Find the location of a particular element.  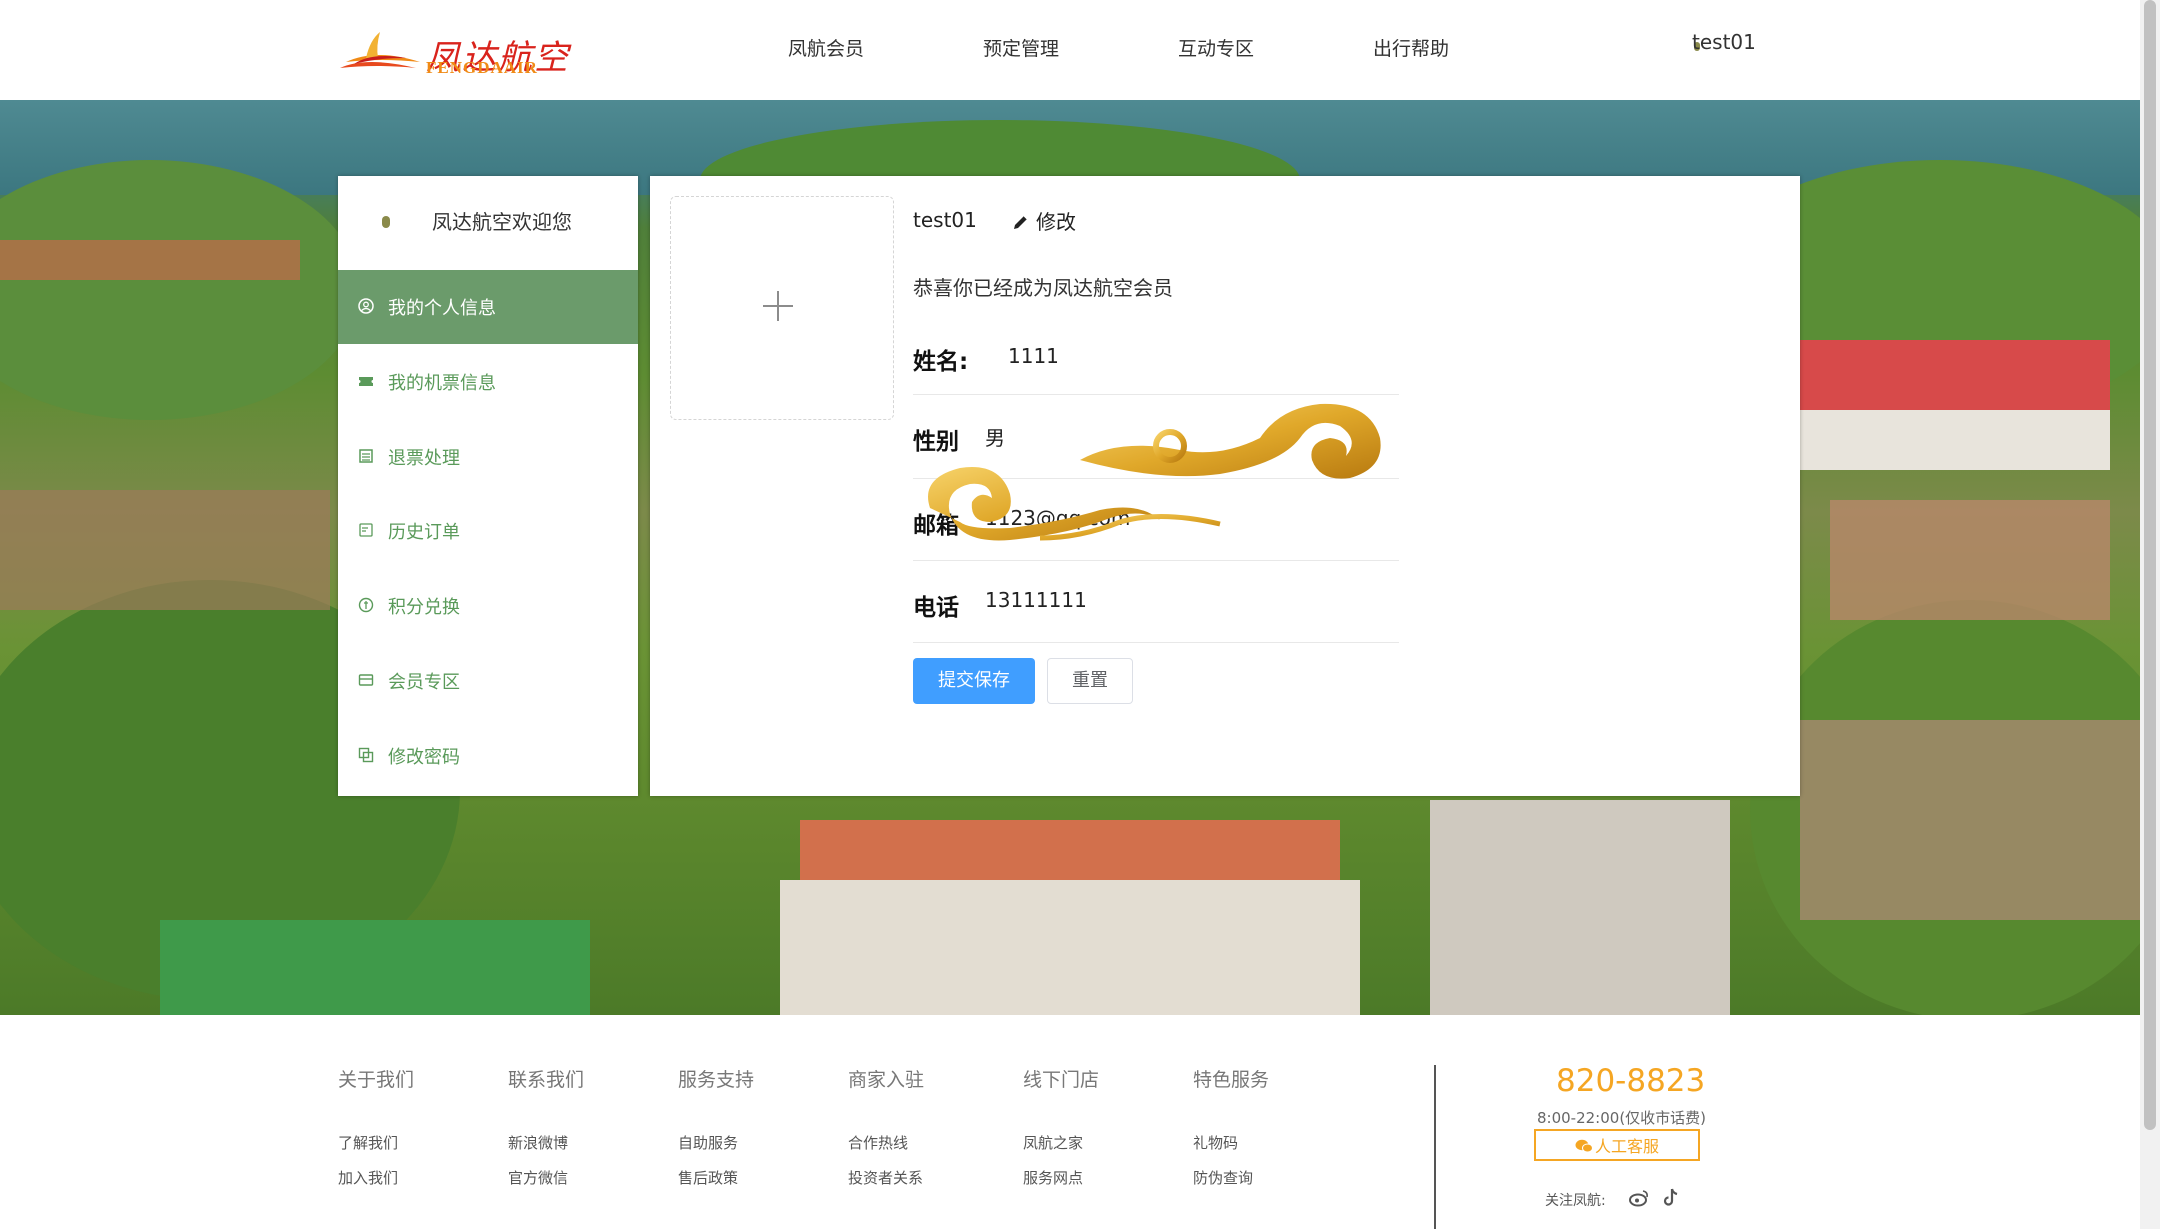

sidebar-item-label: 积分兑换 is located at coordinates (424, 607).